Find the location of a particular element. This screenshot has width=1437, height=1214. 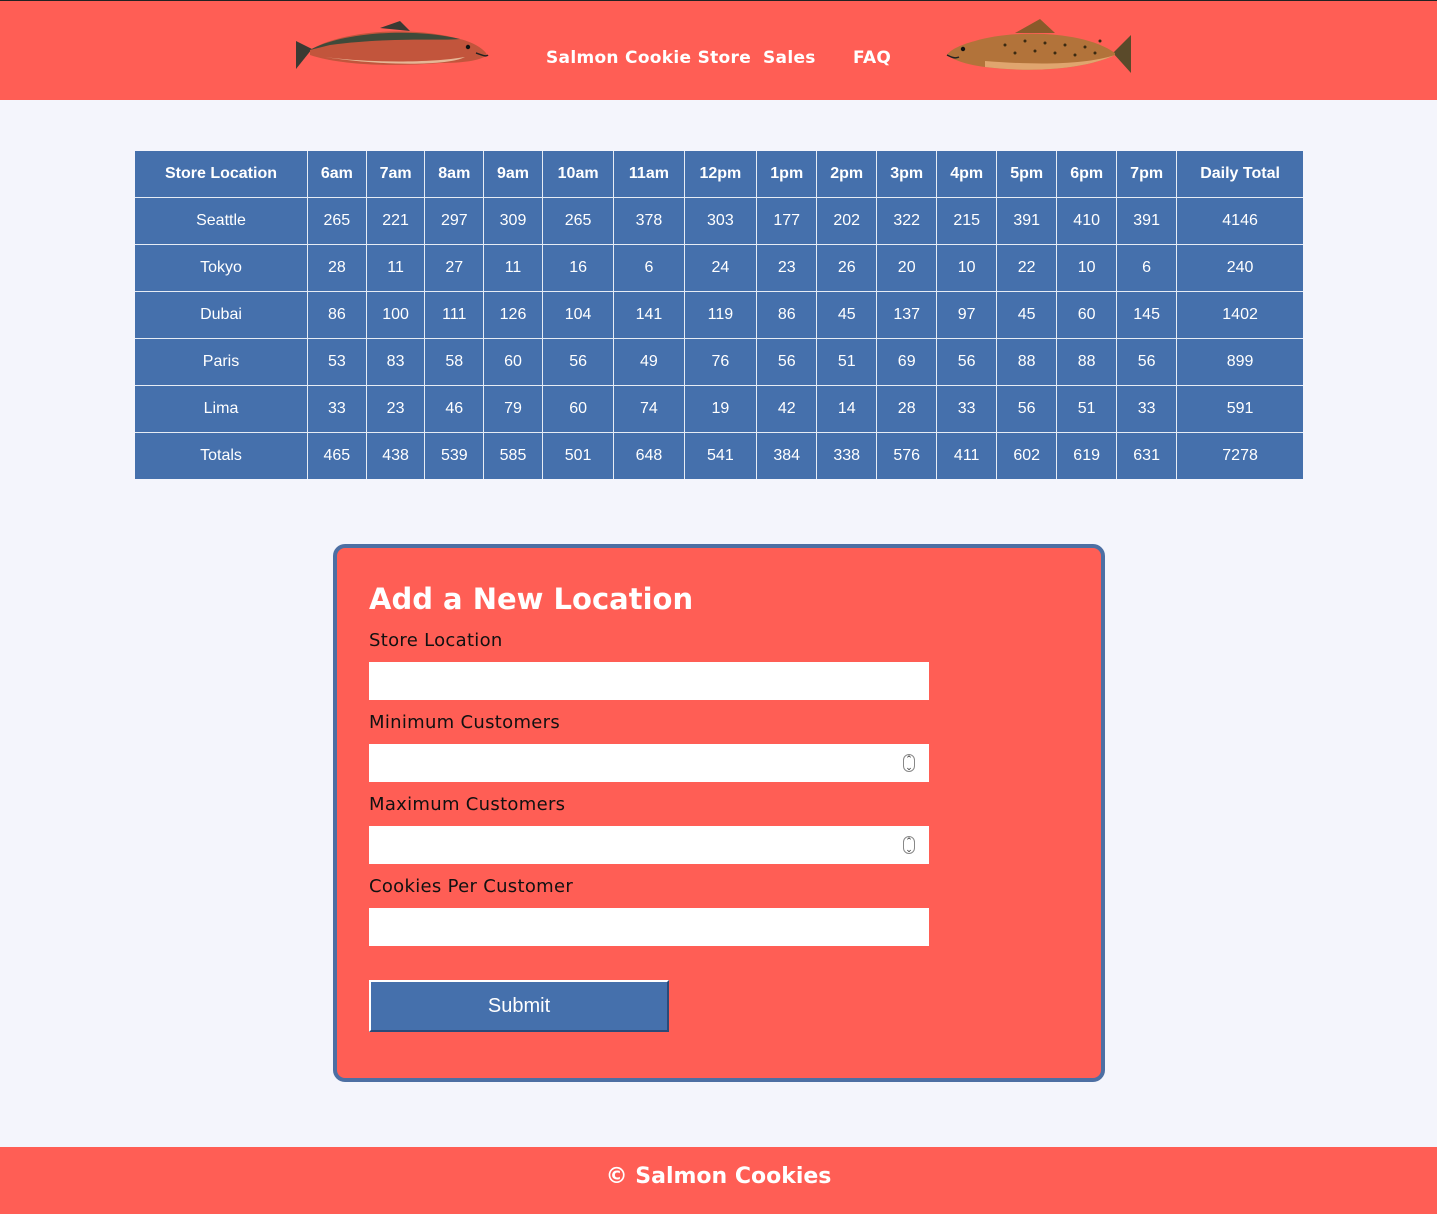

table-cell: 100 is located at coordinates (395, 314).